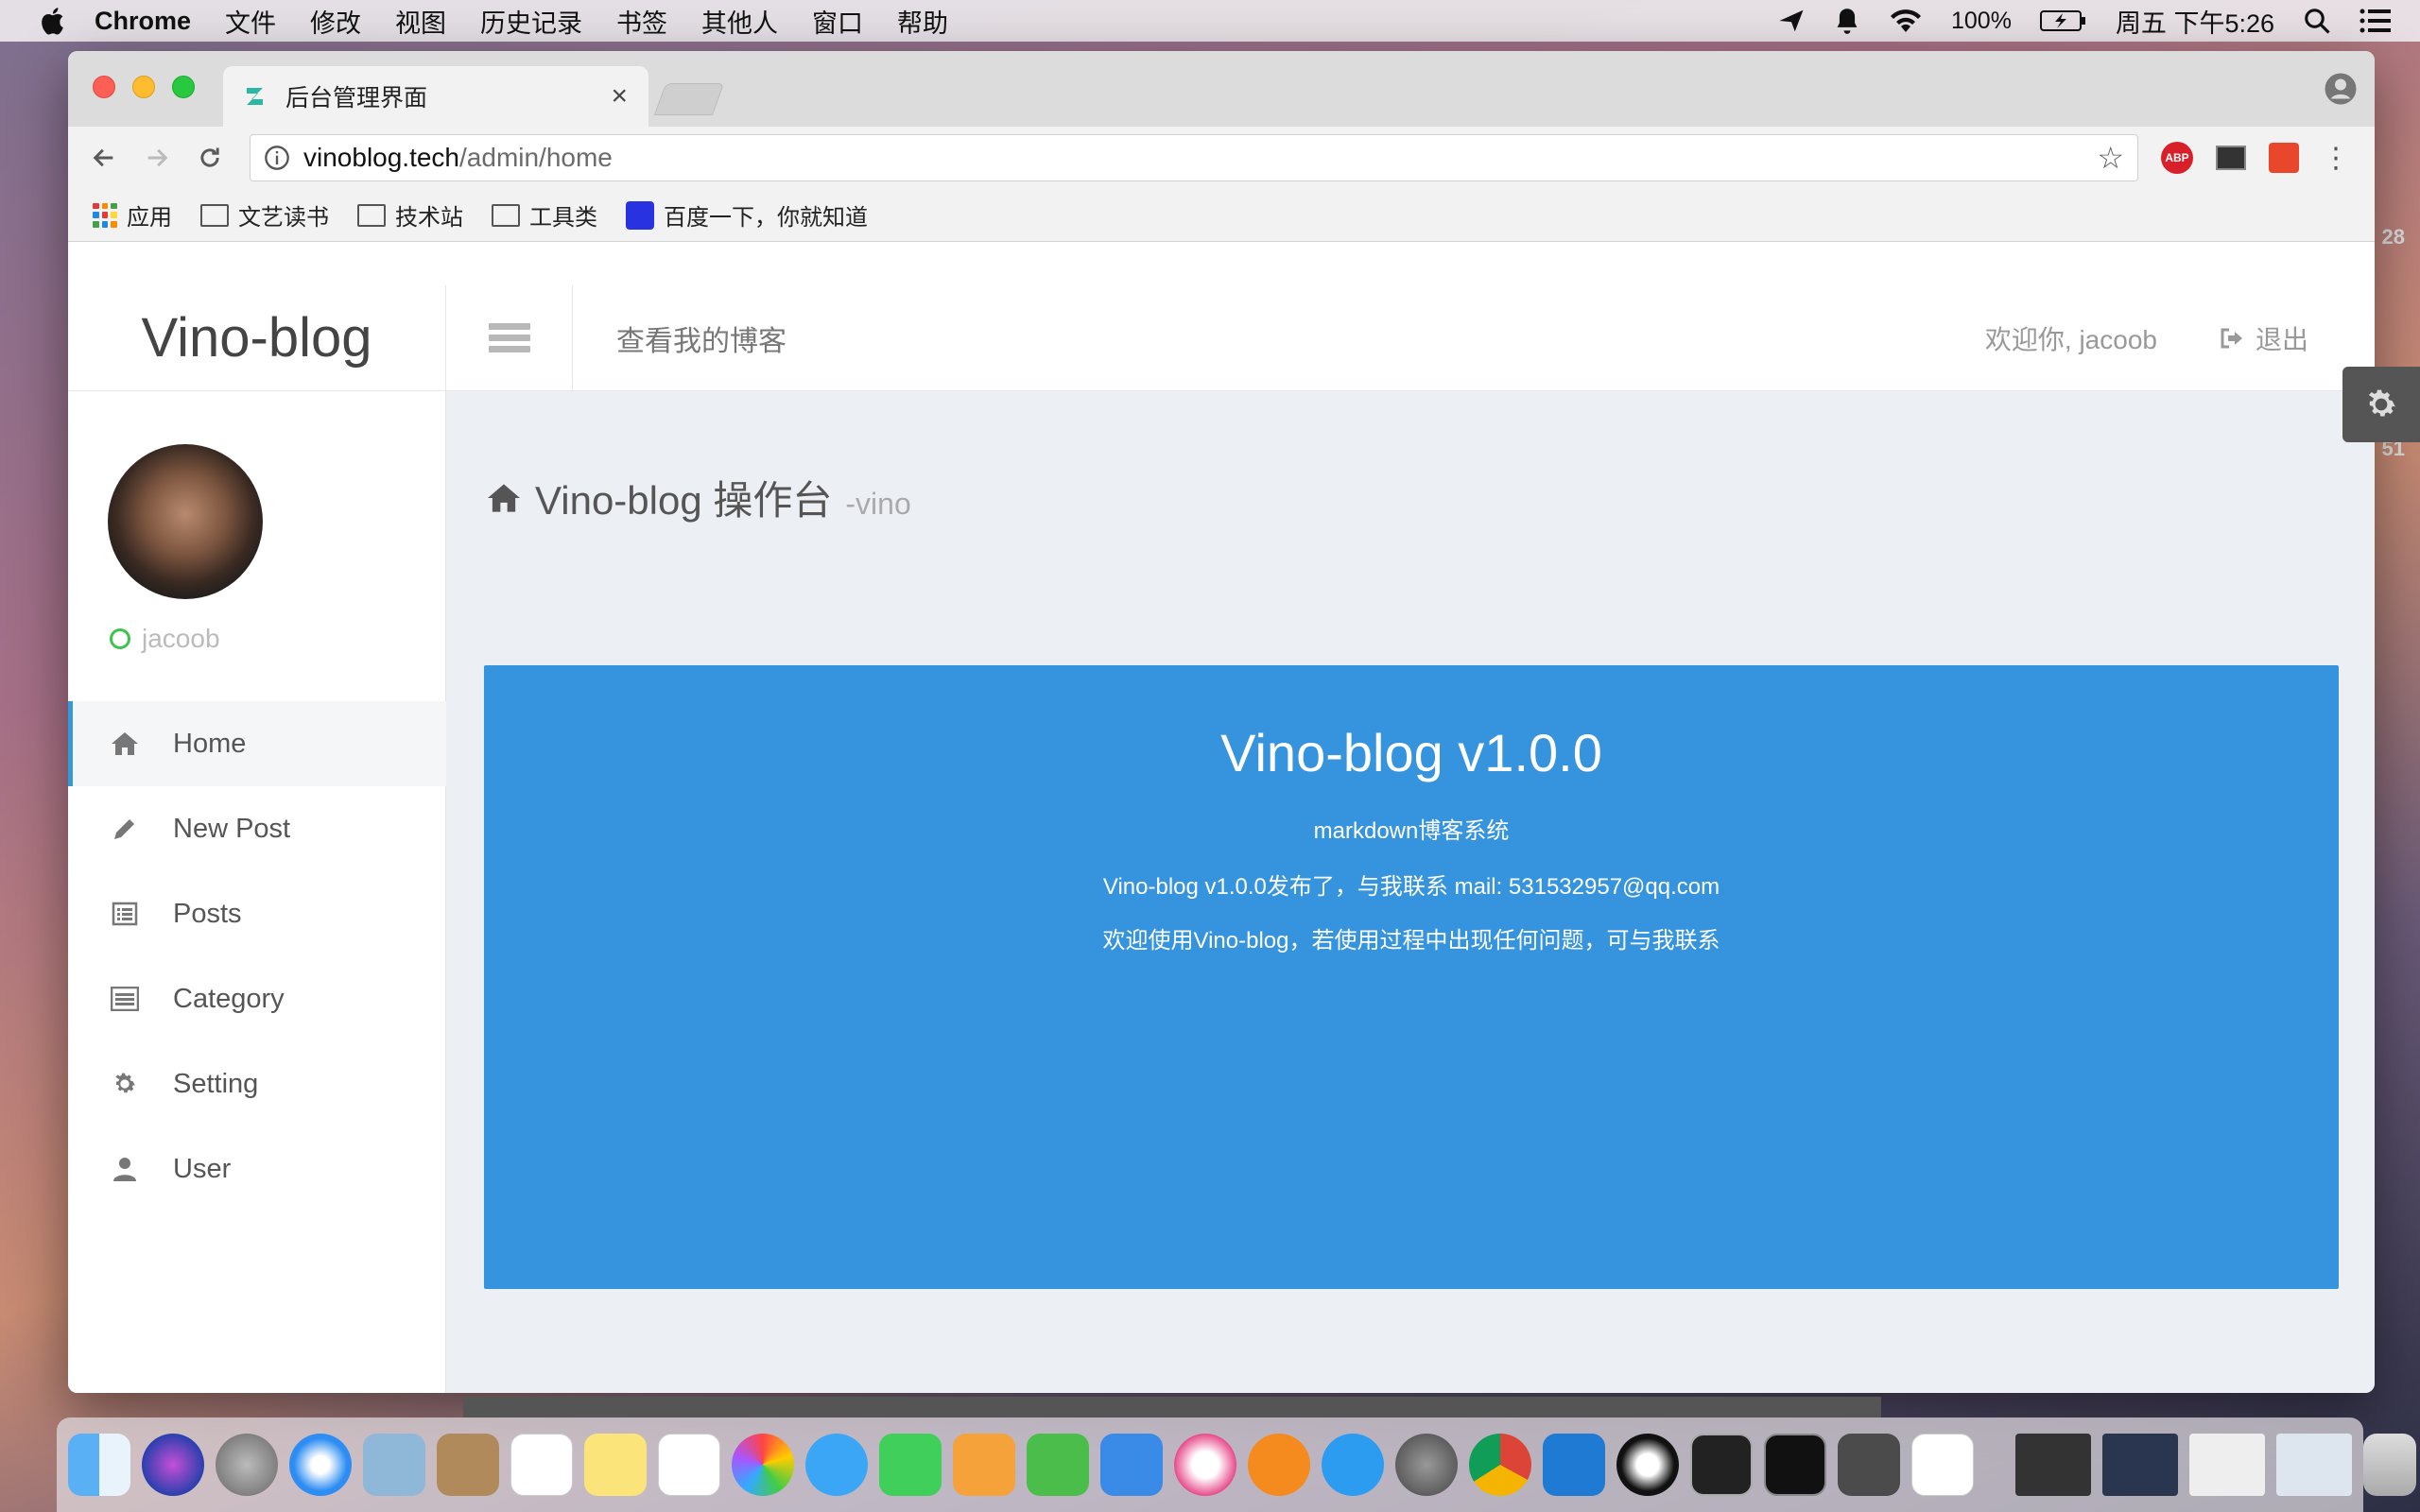  What do you see at coordinates (183, 87) in the screenshot?
I see `maximize-window-button` at bounding box center [183, 87].